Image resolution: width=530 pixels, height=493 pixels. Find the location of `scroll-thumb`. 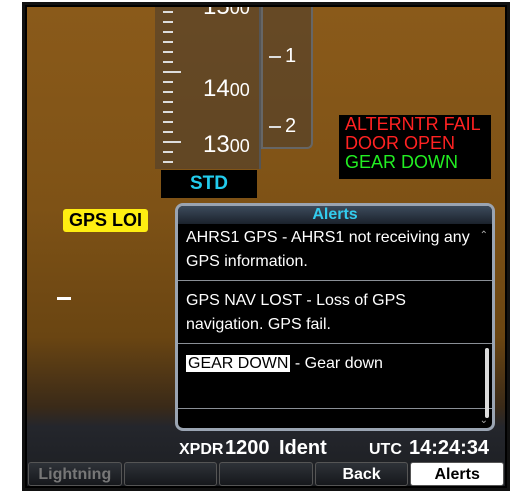

scroll-thumb is located at coordinates (487, 383).